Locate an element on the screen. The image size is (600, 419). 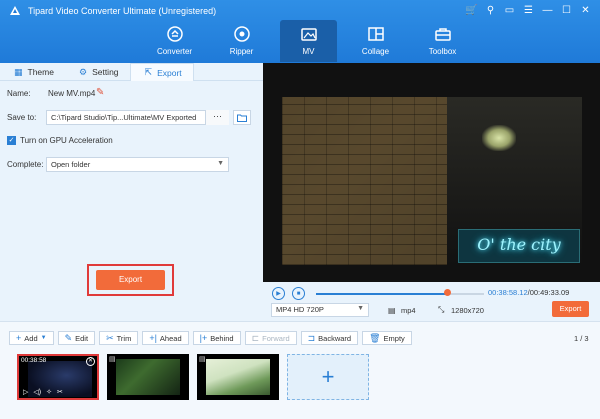
empty-button: 🗑 Empty is located at coordinates (387, 338).